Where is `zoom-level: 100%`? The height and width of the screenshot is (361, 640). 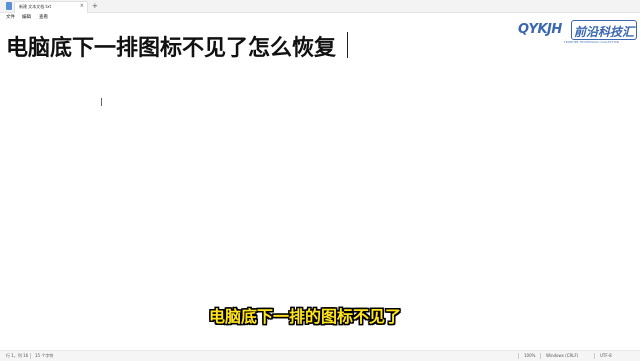
zoom-level: 100% is located at coordinates (530, 355).